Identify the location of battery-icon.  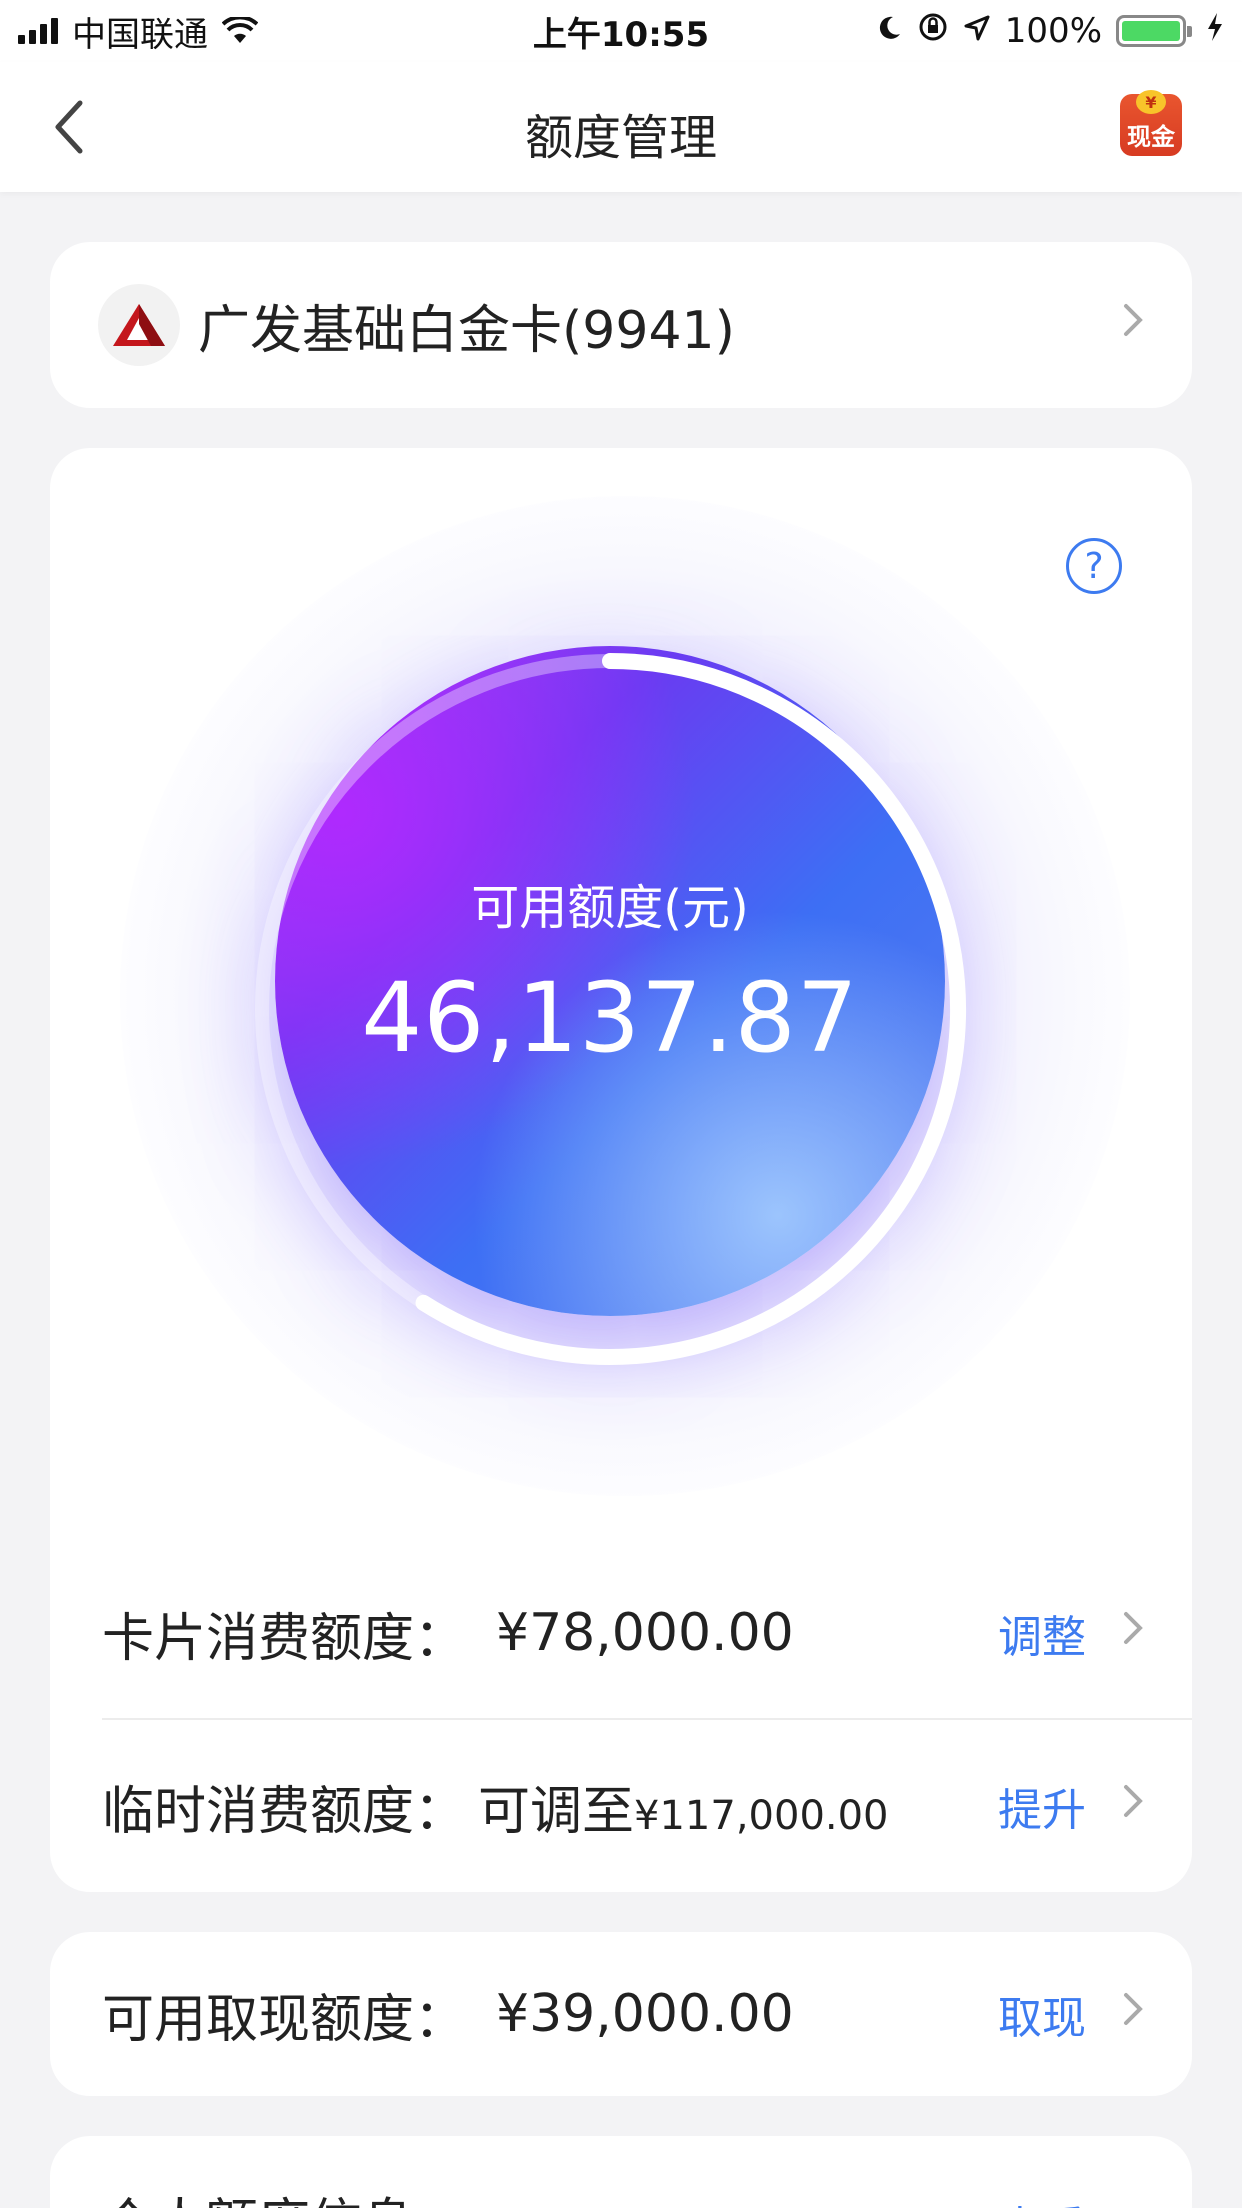
(1154, 31).